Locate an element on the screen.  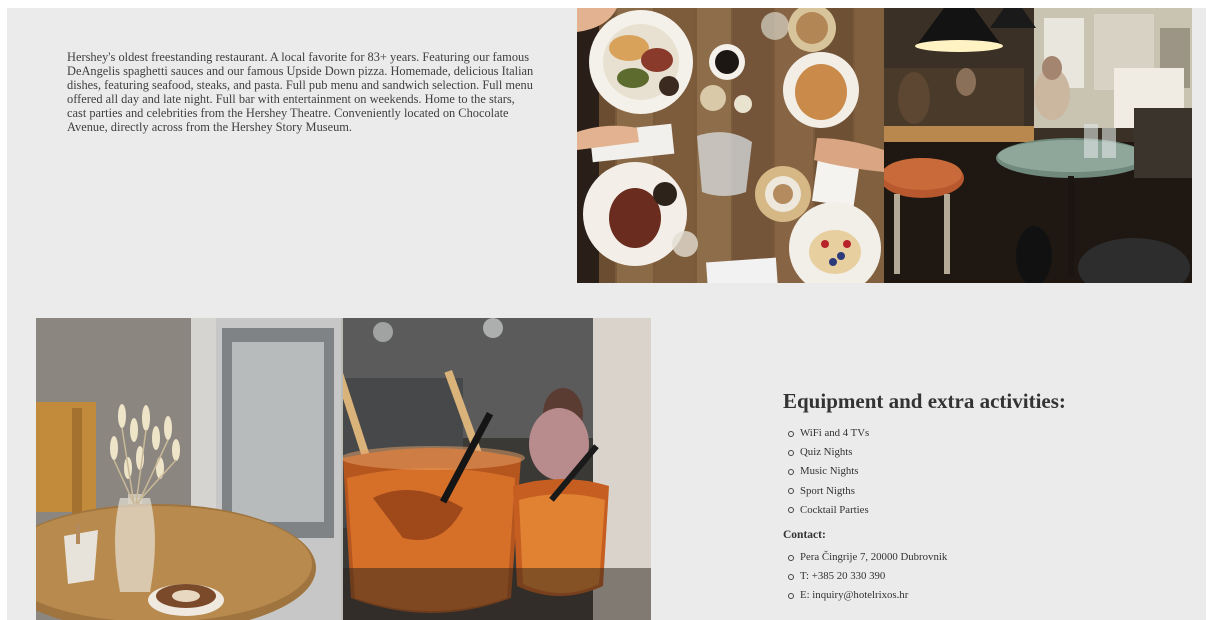
contact-heading: Contact: is located at coordinates (804, 535).